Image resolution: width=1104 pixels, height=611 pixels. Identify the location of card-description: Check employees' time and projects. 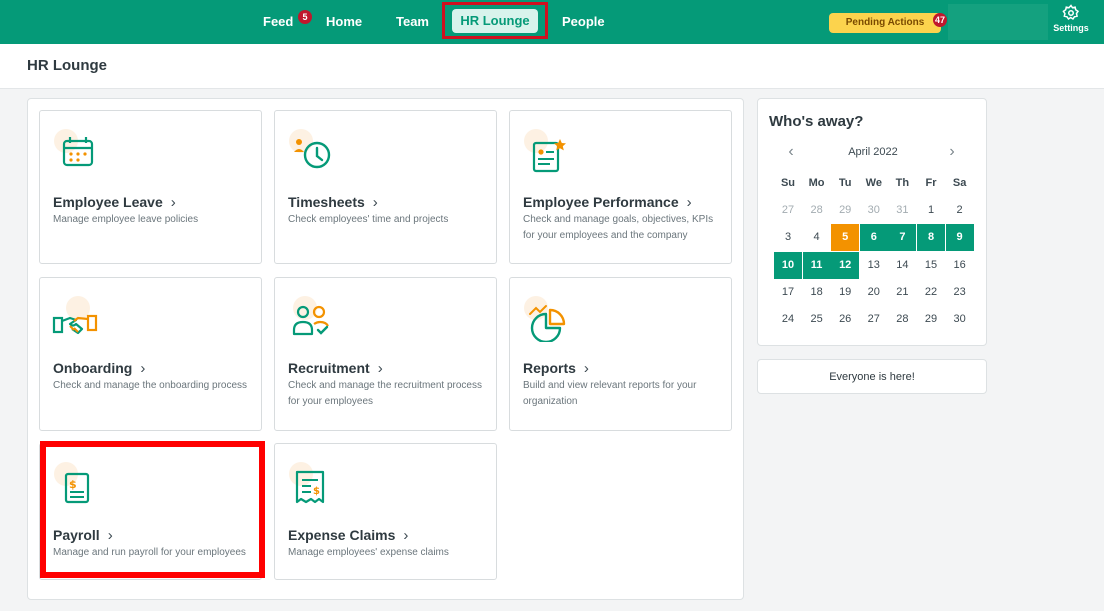
(368, 219).